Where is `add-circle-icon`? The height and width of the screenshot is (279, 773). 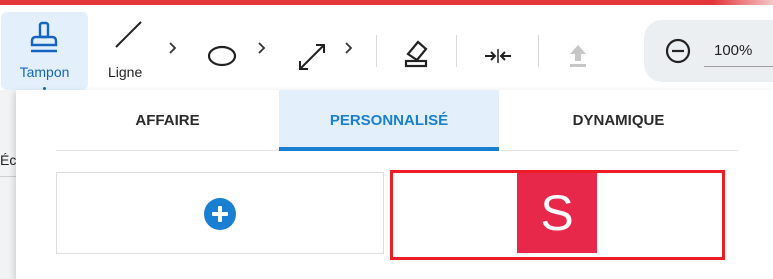 add-circle-icon is located at coordinates (220, 214).